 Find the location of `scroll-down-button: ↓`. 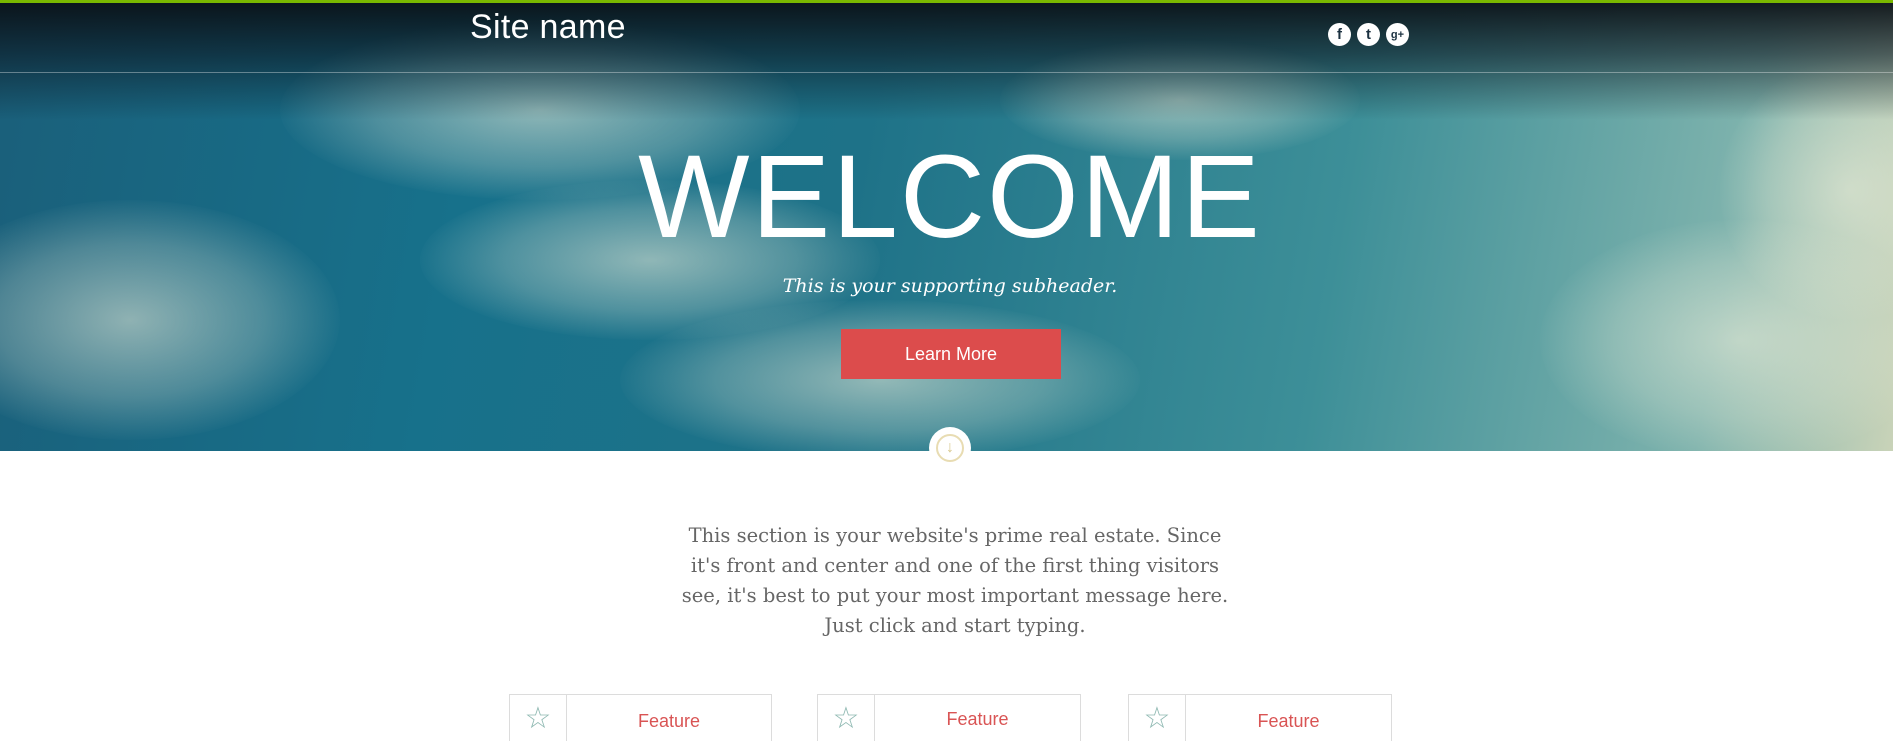

scroll-down-button: ↓ is located at coordinates (950, 448).